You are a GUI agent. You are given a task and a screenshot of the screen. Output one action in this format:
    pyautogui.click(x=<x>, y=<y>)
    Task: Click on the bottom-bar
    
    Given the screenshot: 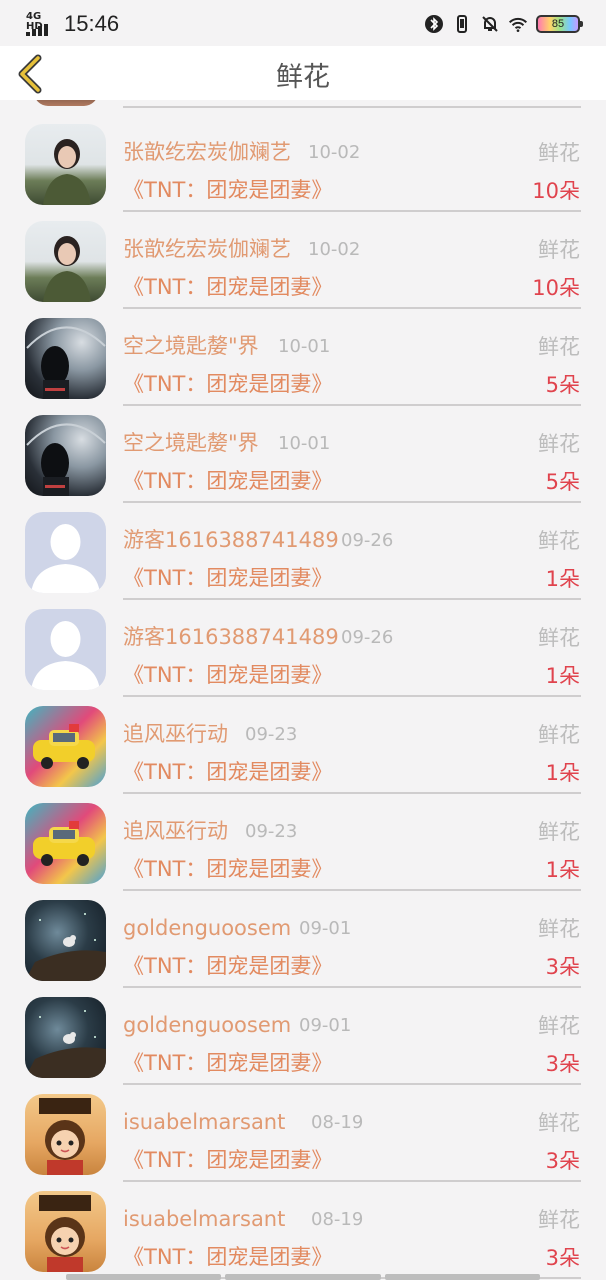 What is the action you would take?
    pyautogui.click(x=303, y=1277)
    